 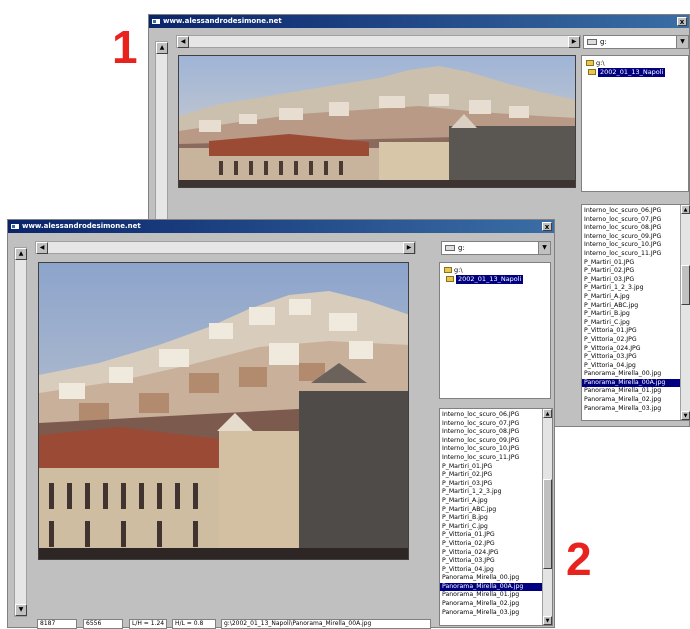 What do you see at coordinates (458, 270) in the screenshot?
I see `tree-root-label: g:\` at bounding box center [458, 270].